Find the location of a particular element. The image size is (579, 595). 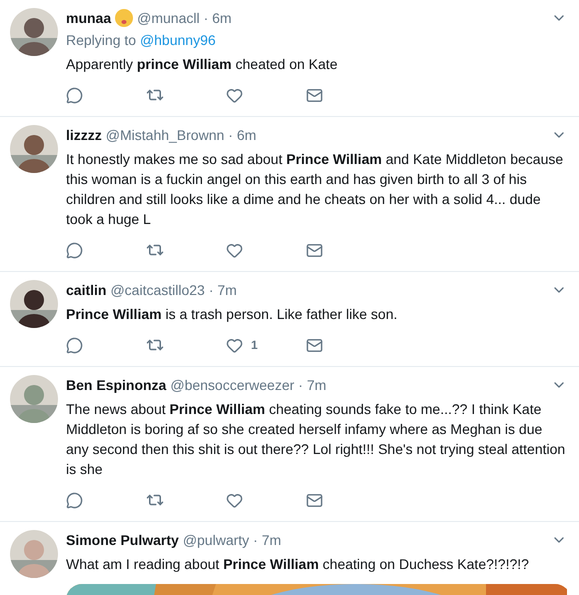

display-name: lizzzz is located at coordinates (84, 135).